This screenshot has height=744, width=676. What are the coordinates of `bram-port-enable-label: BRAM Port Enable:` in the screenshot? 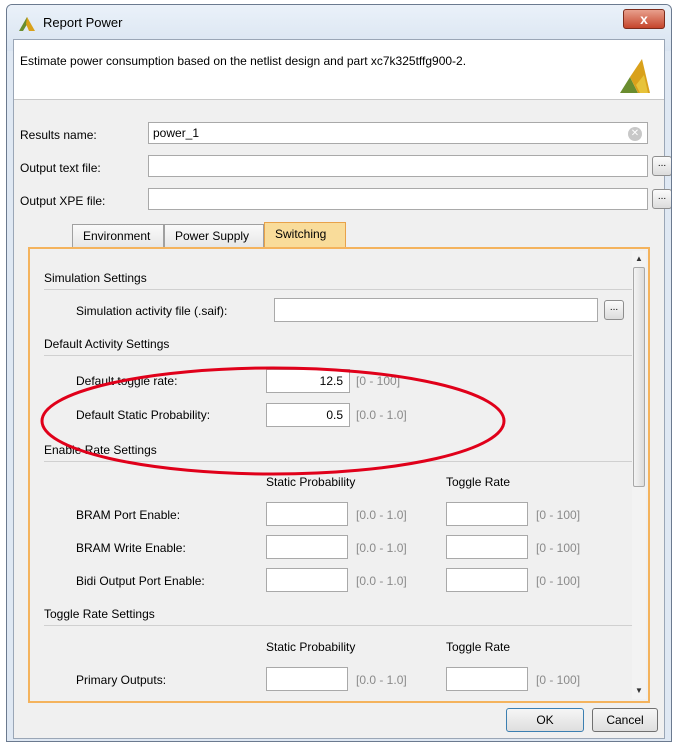 It's located at (128, 515).